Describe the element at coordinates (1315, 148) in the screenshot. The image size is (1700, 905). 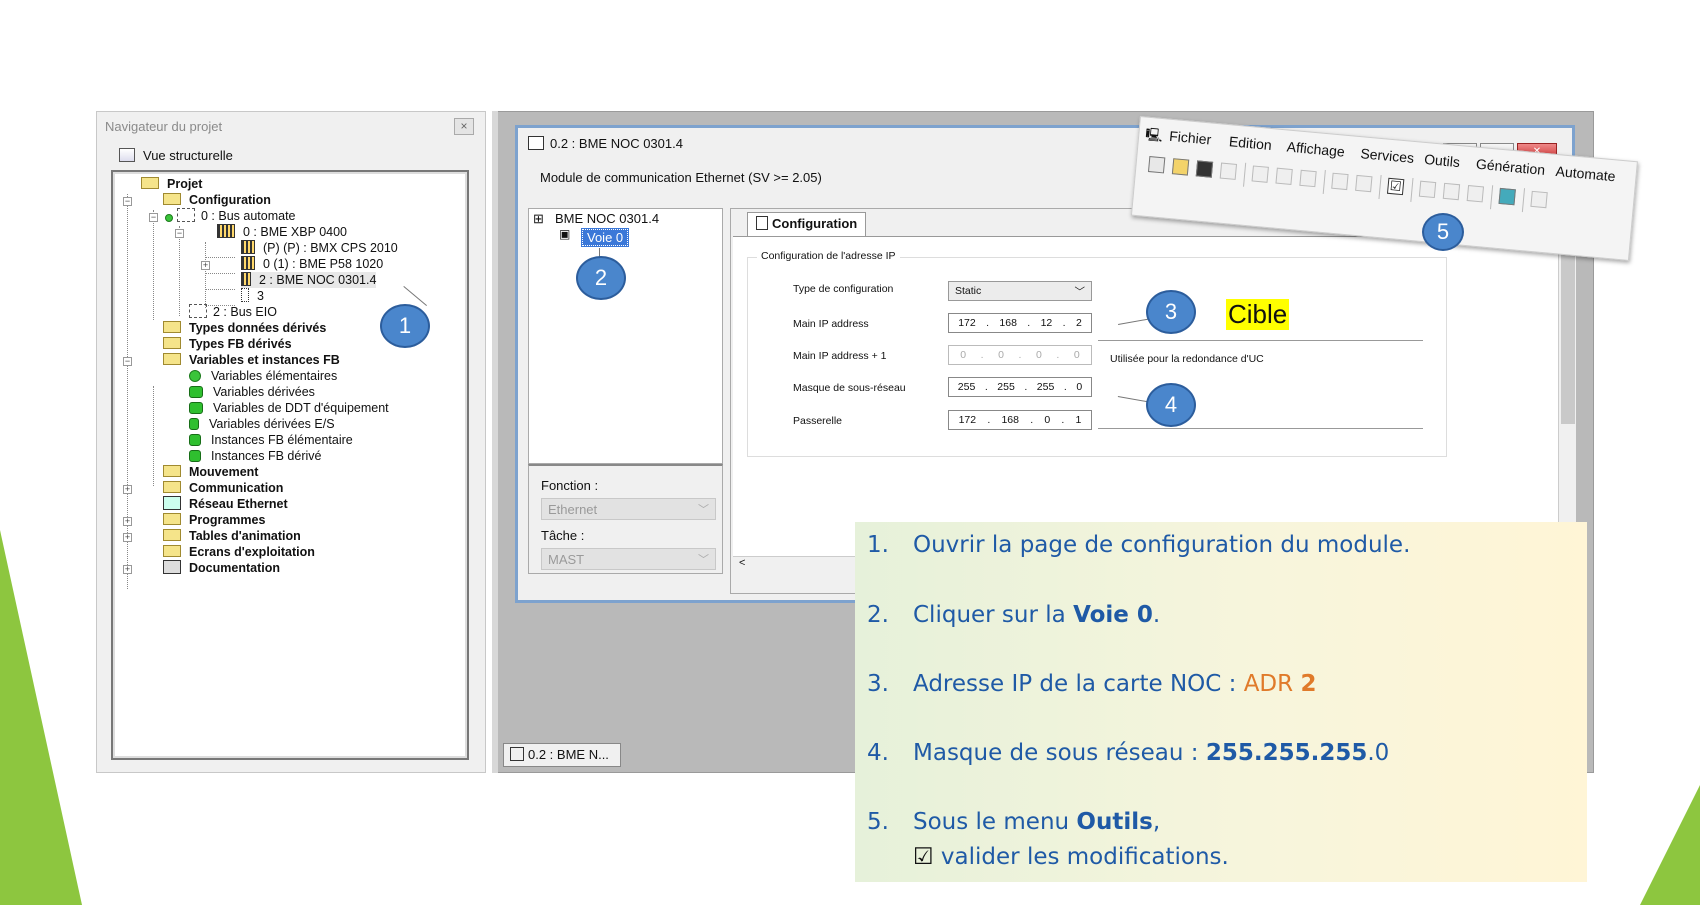
I see `menu-affichage: Affichage` at that location.